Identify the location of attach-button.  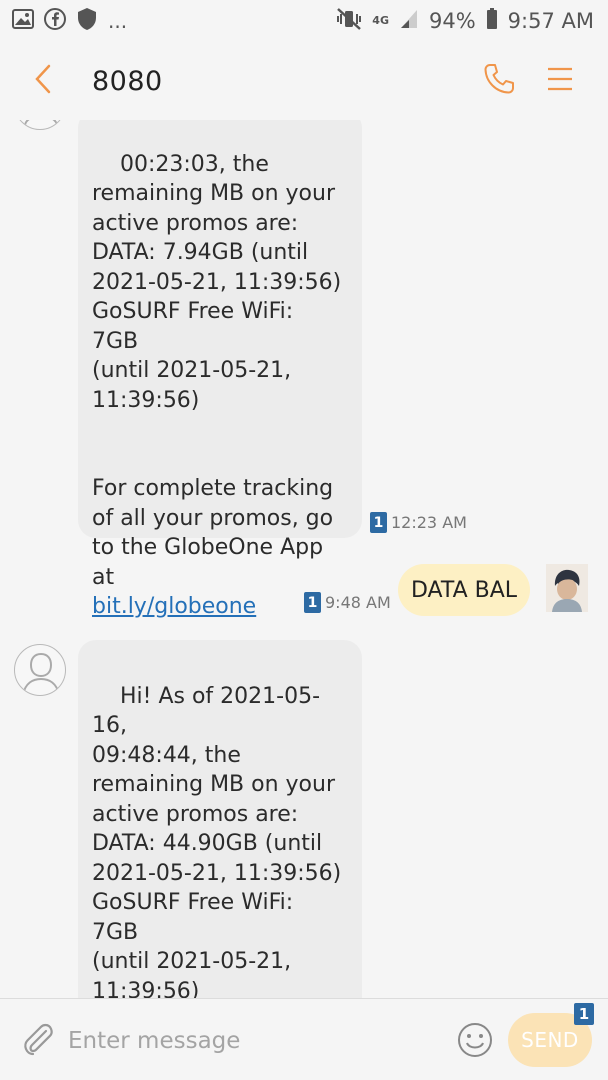
(38, 1039).